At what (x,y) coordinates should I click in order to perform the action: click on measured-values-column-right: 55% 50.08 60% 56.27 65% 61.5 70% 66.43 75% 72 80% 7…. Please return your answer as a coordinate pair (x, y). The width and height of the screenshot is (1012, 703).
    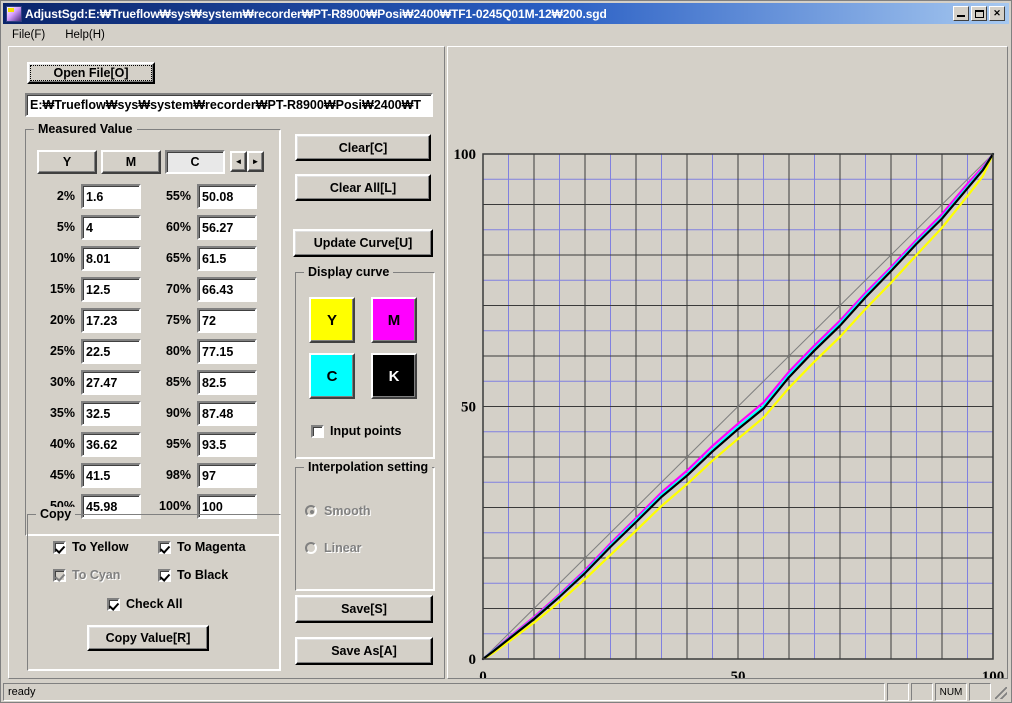
    Looking at the image, I should click on (205, 354).